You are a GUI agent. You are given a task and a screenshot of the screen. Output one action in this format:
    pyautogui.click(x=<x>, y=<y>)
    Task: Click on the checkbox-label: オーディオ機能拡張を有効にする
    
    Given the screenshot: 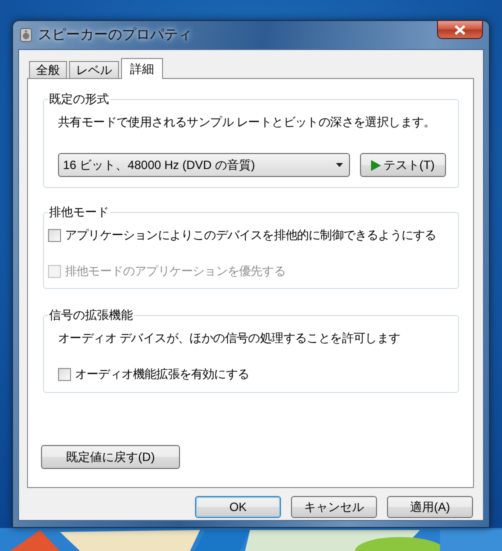 What is the action you would take?
    pyautogui.click(x=162, y=374)
    